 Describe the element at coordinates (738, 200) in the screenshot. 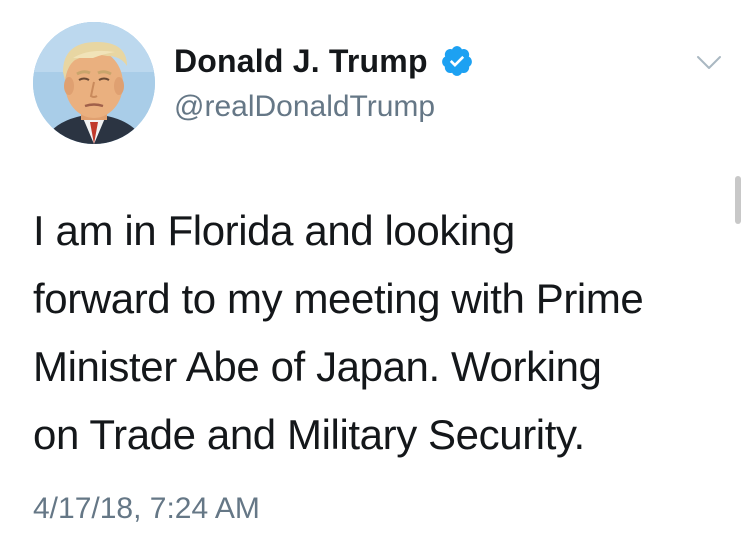

I see `scrollbar` at that location.